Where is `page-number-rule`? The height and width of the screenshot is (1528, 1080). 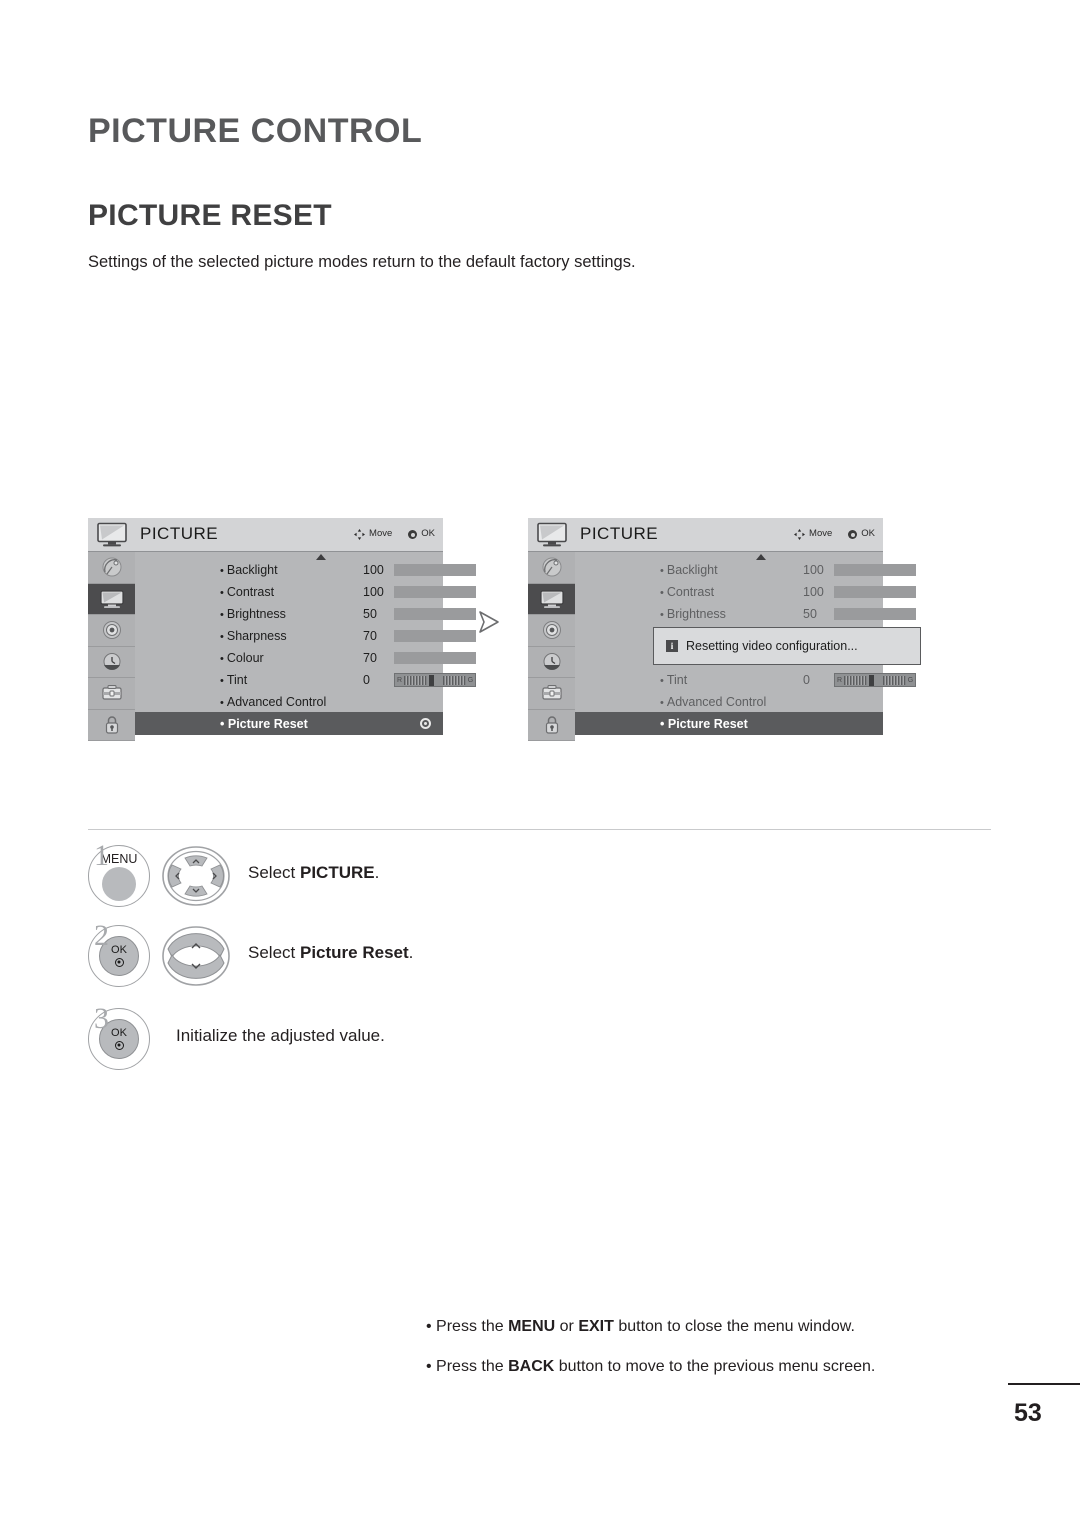
page-number-rule is located at coordinates (1044, 1384).